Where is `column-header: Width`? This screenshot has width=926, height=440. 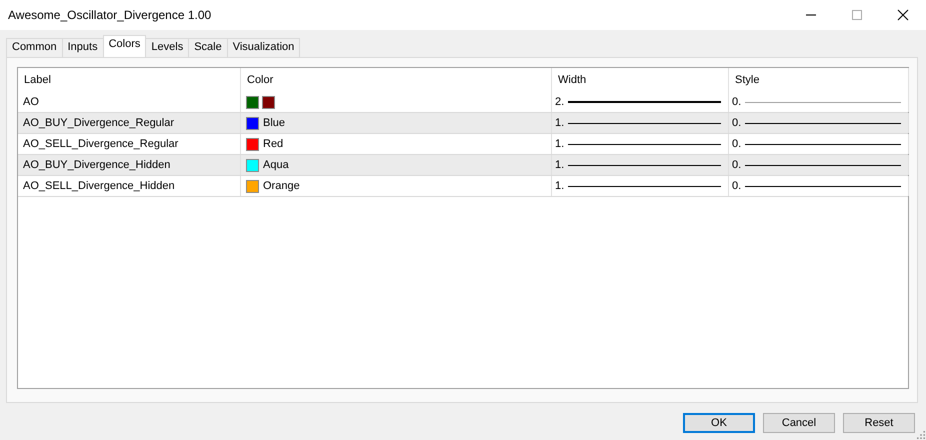
column-header: Width is located at coordinates (640, 80).